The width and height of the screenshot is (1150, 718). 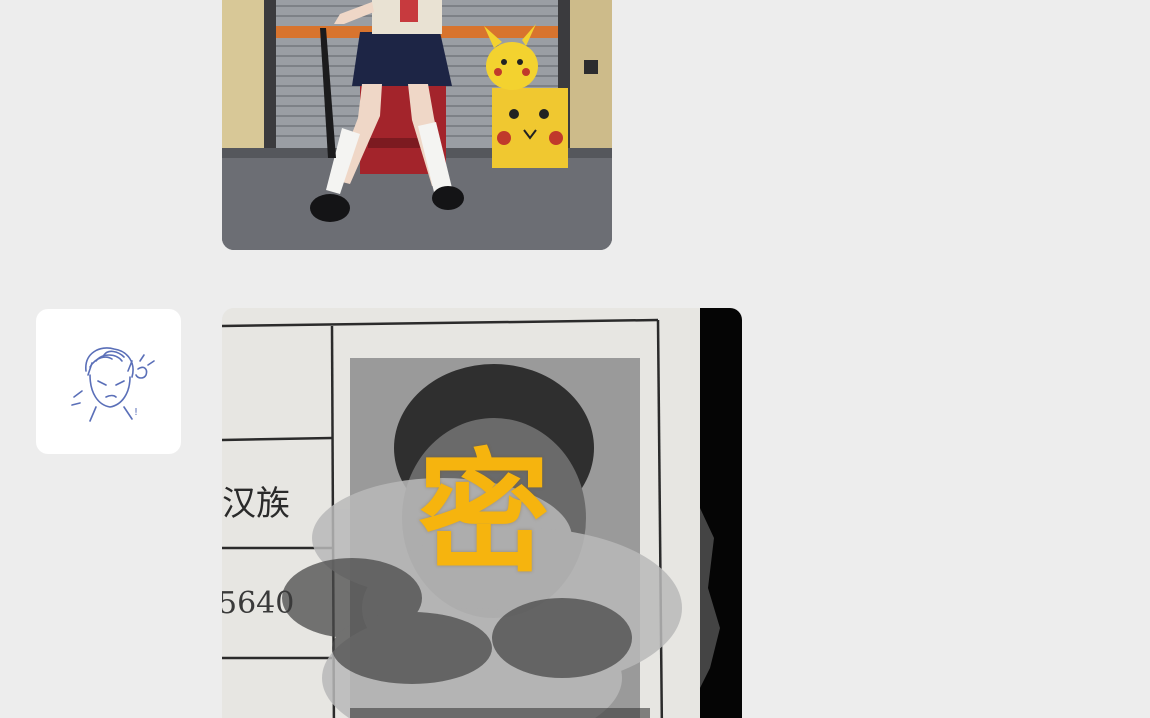 I want to click on document-ethnicity-text: 汉族, so click(x=256, y=504).